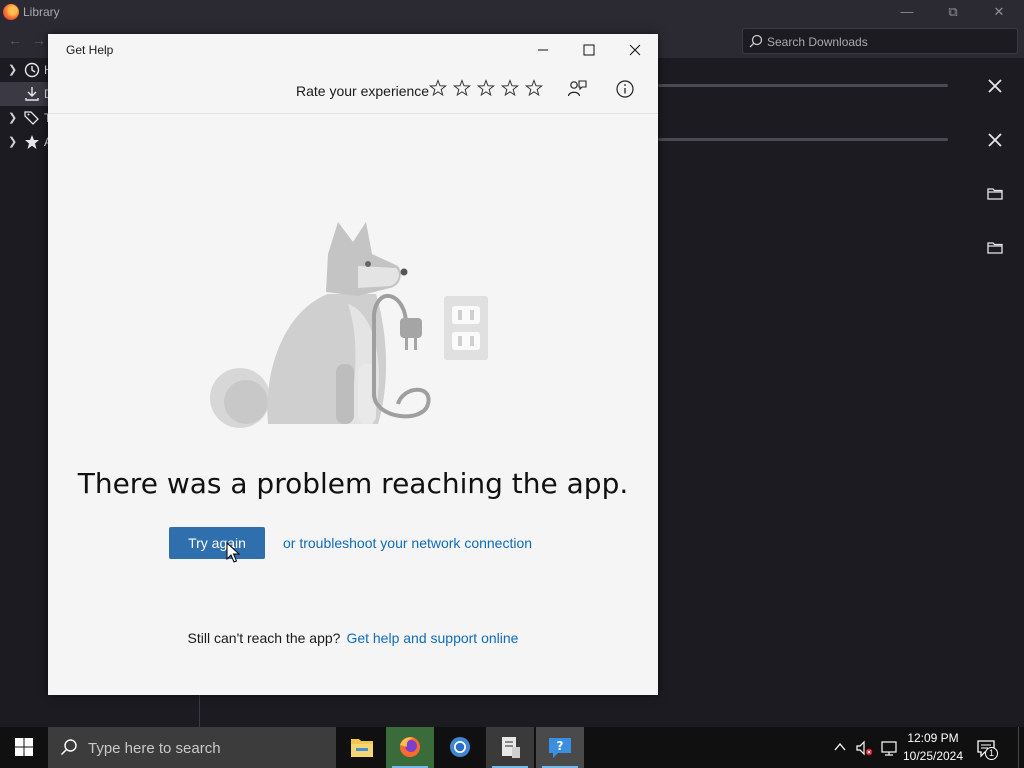  Describe the element at coordinates (486, 88) in the screenshot. I see `rating-star-3-icon` at that location.